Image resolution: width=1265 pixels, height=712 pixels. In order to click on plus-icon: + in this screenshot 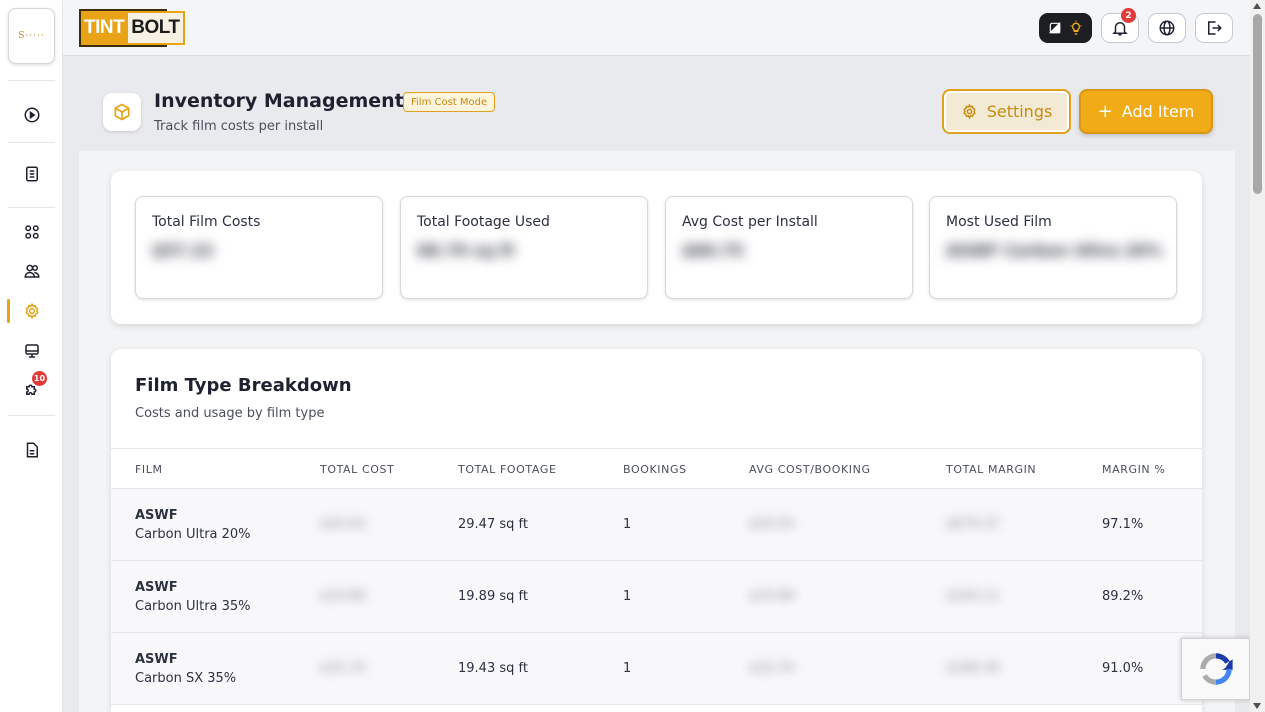, I will do `click(1105, 111)`.